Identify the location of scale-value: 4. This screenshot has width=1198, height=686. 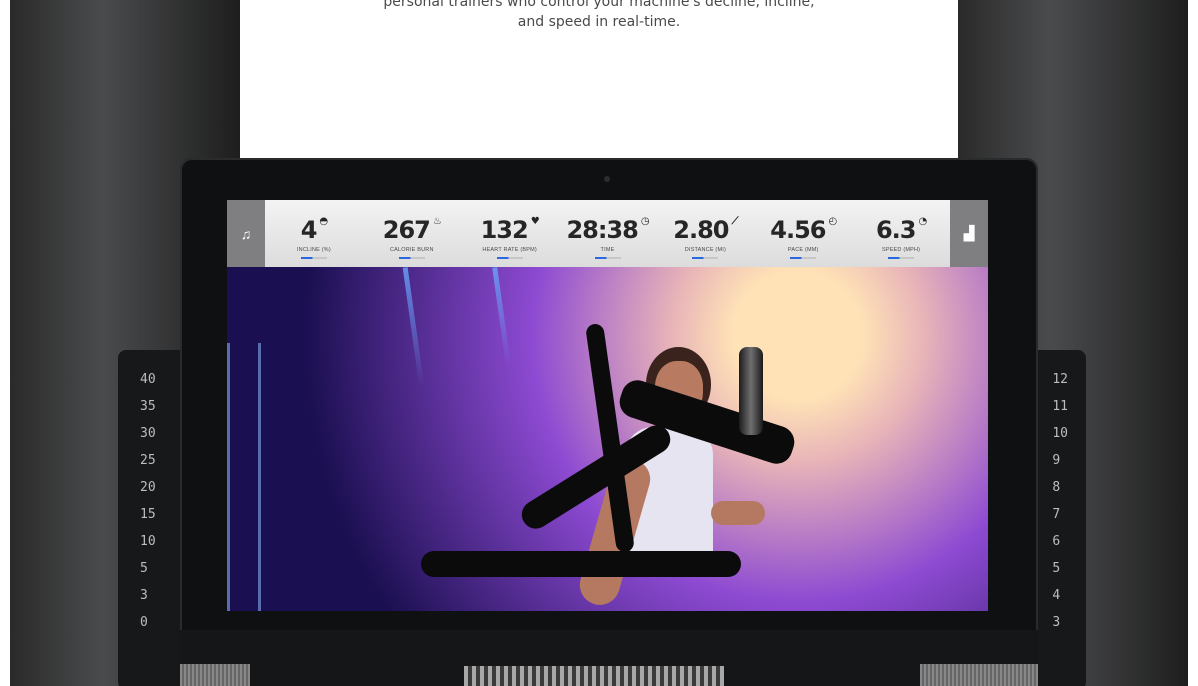
(1060, 595).